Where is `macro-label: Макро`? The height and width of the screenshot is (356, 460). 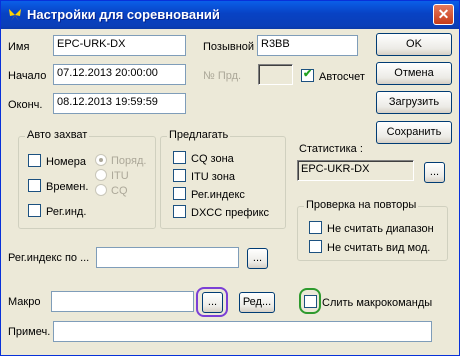
macro-label: Макро is located at coordinates (24, 302).